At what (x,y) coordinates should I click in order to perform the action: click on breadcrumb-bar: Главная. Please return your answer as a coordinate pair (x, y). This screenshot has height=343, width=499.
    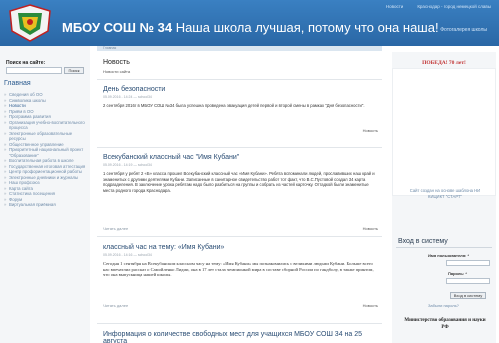
    Looking at the image, I should click on (239, 48).